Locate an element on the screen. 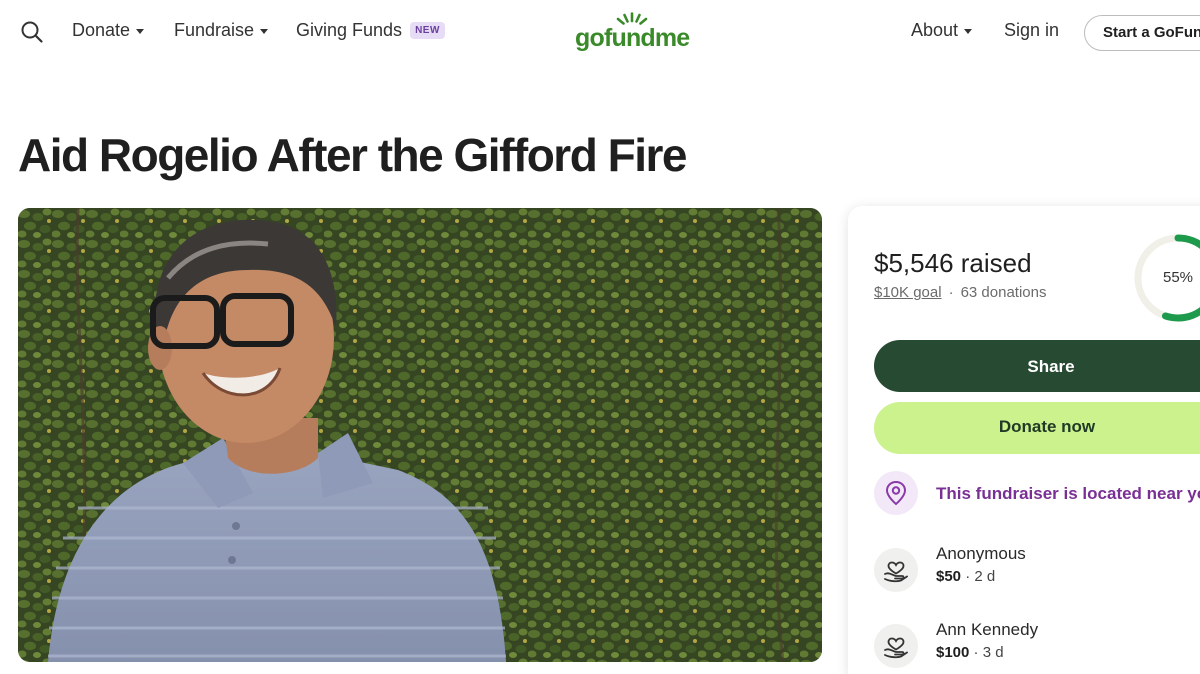 The image size is (1200, 674). page-title: Aid Rogelio After the Gifford Fire is located at coordinates (352, 155).